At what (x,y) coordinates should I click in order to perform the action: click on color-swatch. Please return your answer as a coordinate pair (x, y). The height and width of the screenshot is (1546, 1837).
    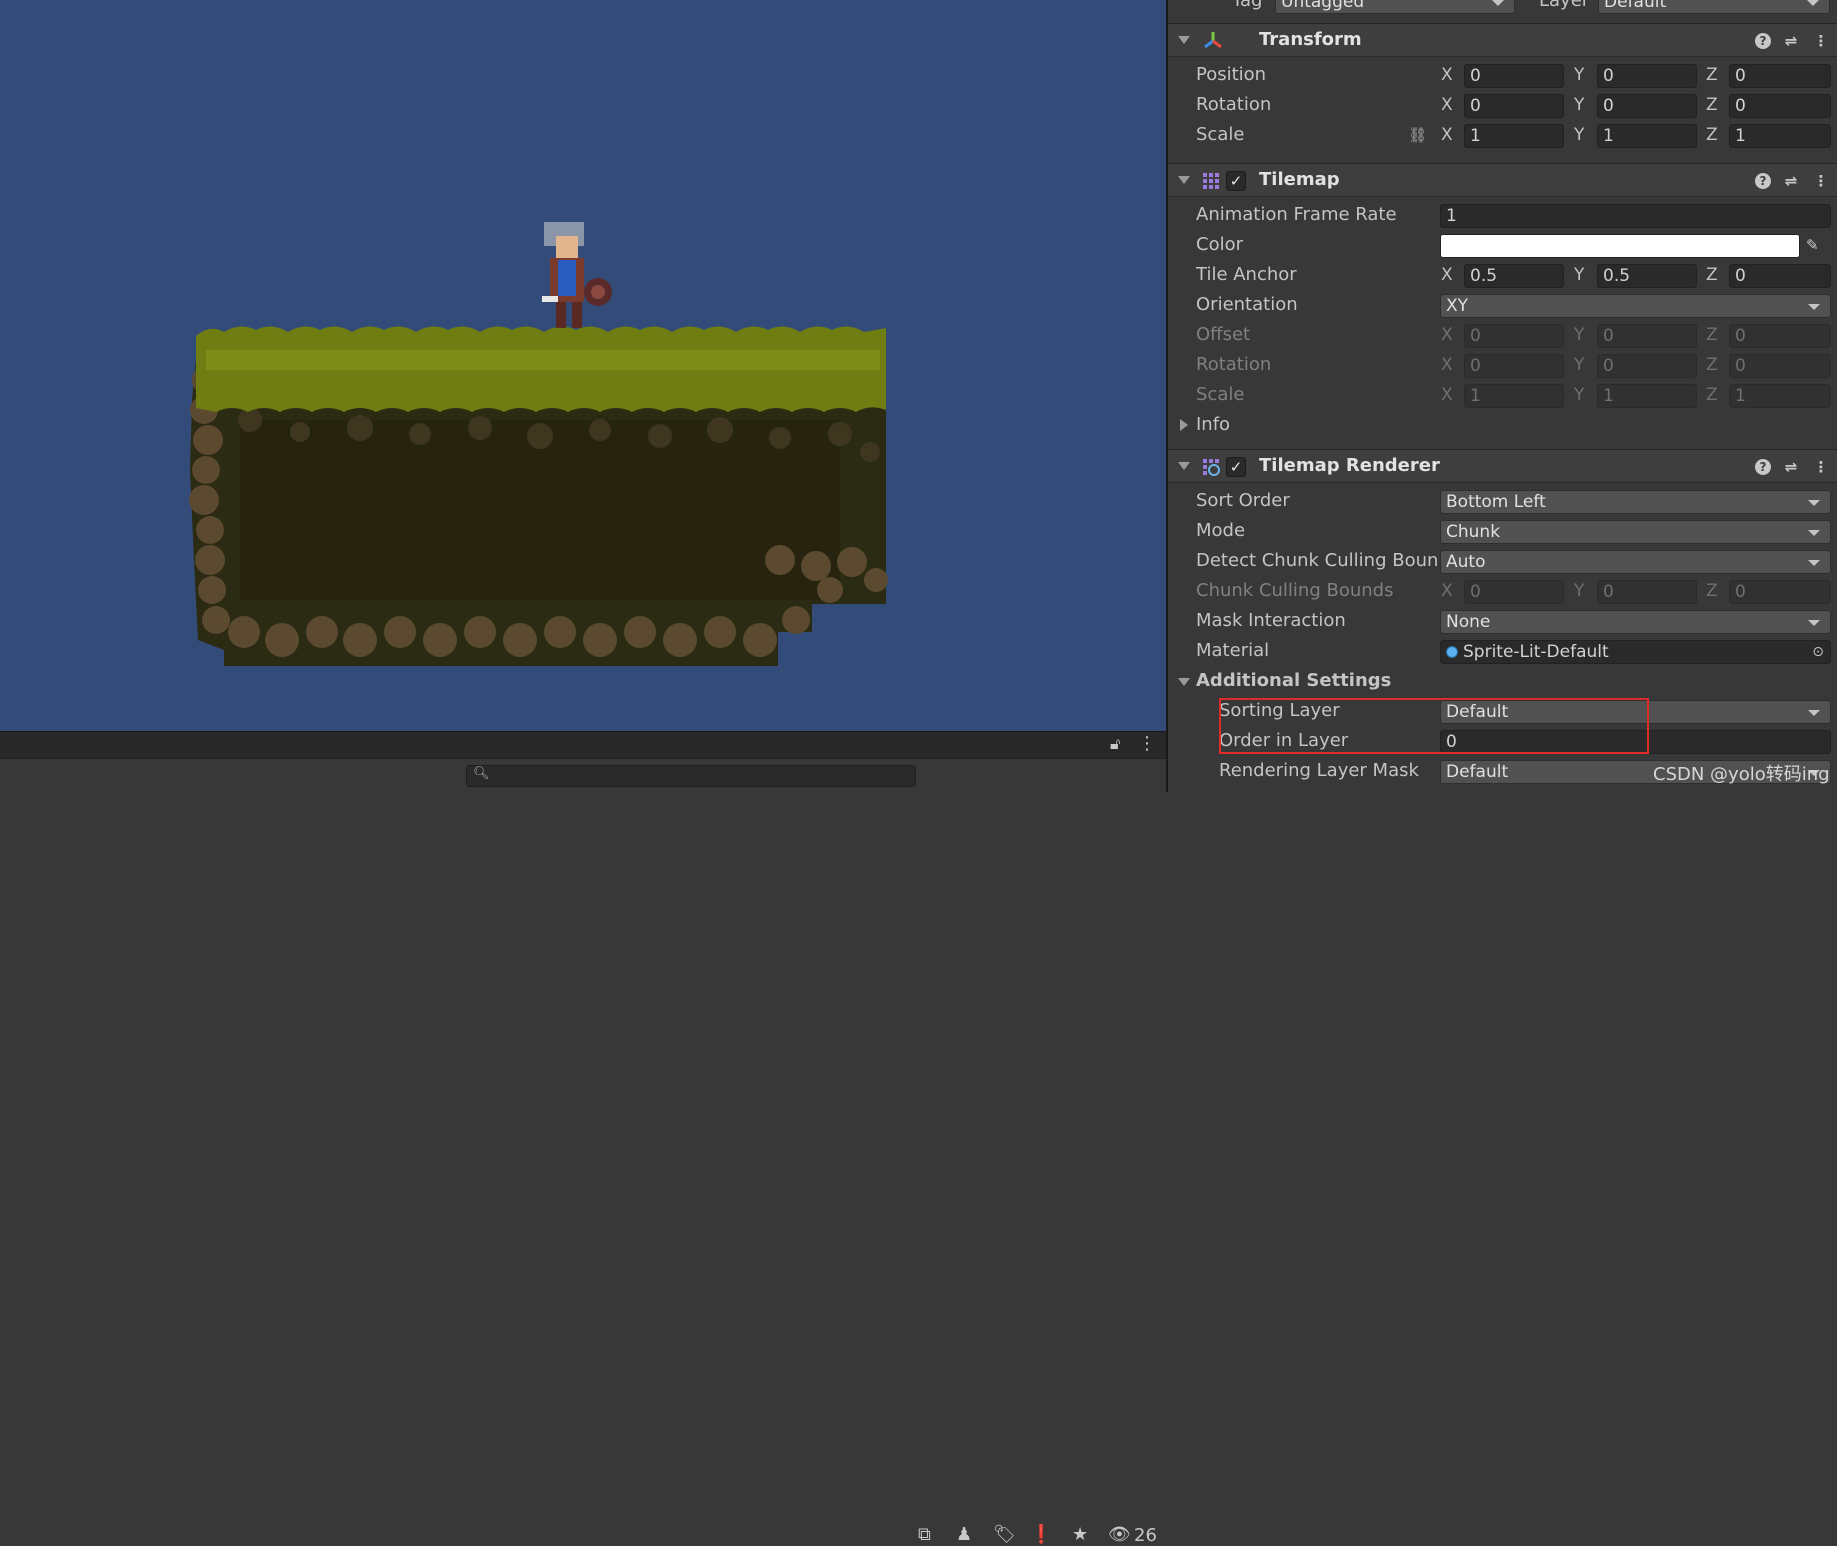
    Looking at the image, I should click on (1620, 246).